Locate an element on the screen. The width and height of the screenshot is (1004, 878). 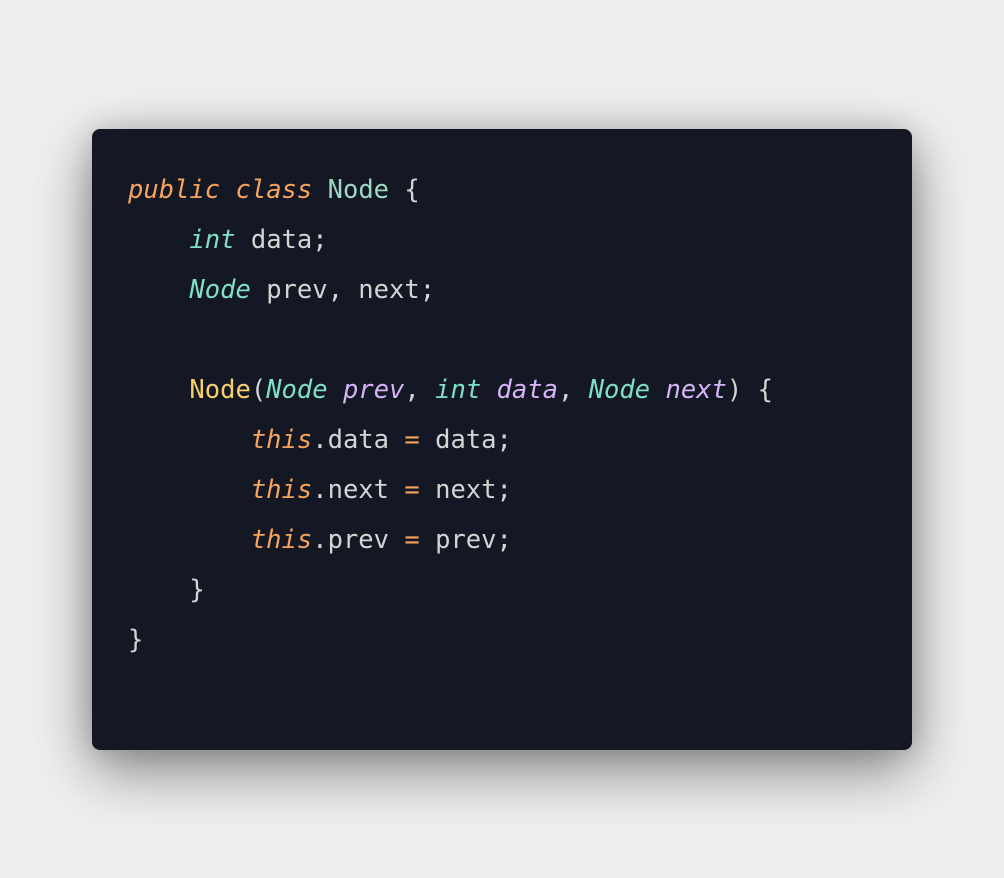
code-line: this.next = next; is located at coordinates (450, 490).